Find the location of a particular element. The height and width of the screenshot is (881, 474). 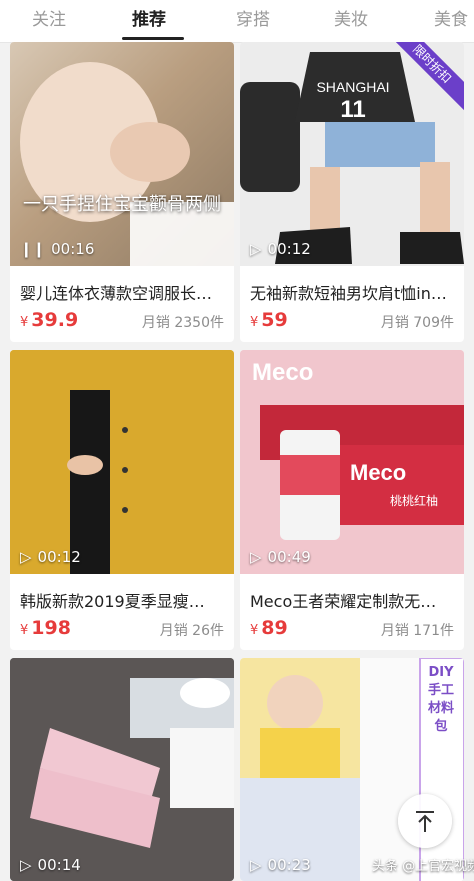

product-video: 一只手捏住宝宝颧骨两侧 ❙❙ 00:16 is located at coordinates (122, 154).